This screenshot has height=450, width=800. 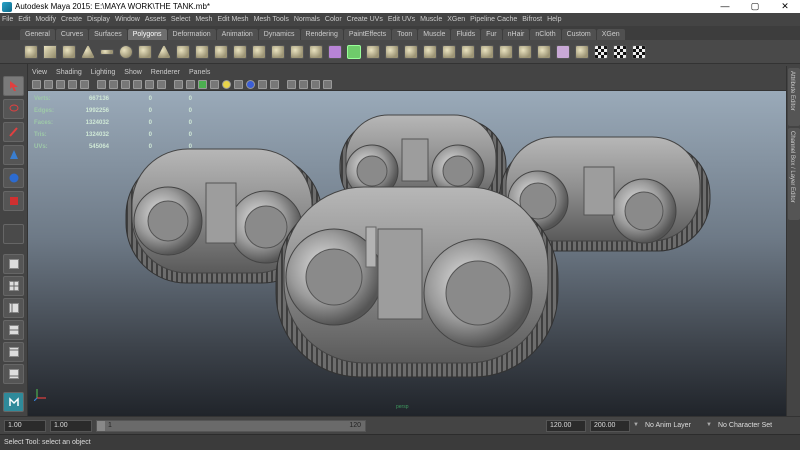 I want to click on panel-menu-panels: Panels, so click(x=199, y=72).